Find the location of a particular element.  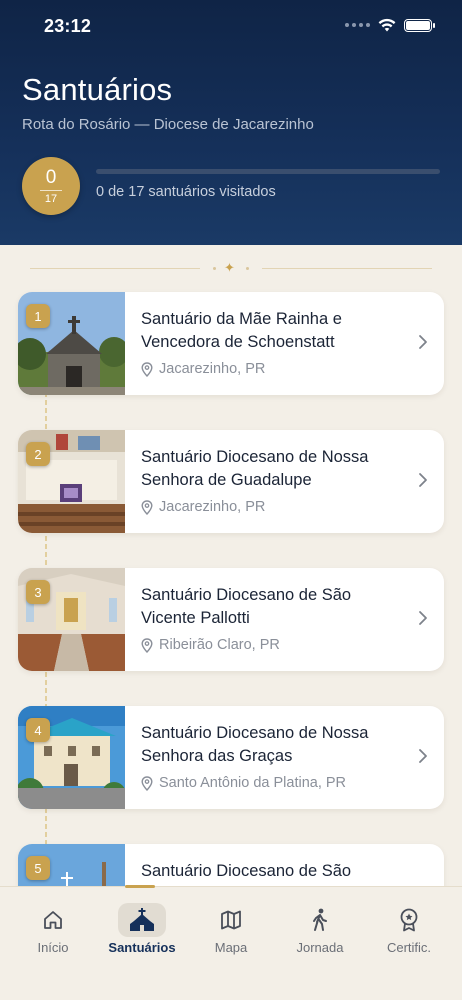

map-icon is located at coordinates (231, 920).